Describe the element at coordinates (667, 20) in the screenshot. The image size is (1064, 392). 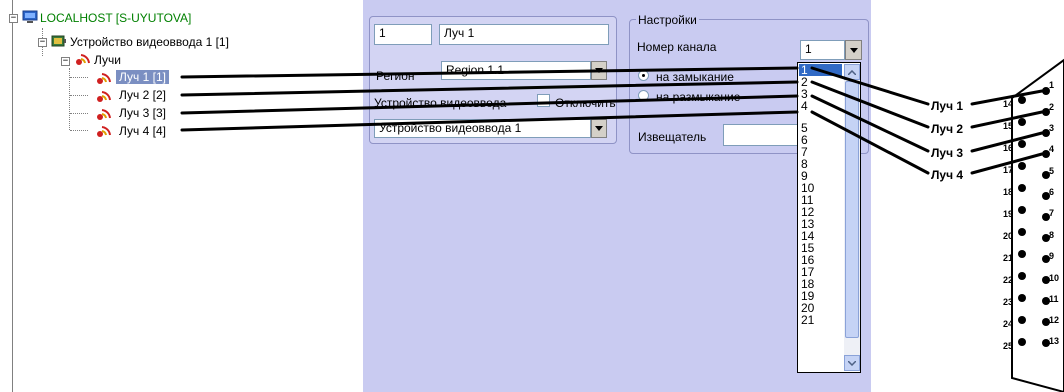
I see `settings-group-title: Настройки` at that location.